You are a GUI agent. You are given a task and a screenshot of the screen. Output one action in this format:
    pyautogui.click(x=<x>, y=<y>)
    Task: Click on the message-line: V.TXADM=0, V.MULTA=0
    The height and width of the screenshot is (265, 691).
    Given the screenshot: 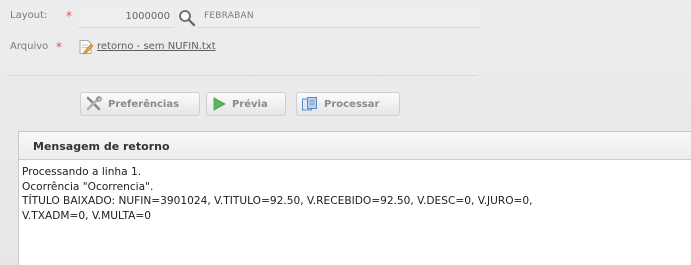 What is the action you would take?
    pyautogui.click(x=86, y=215)
    